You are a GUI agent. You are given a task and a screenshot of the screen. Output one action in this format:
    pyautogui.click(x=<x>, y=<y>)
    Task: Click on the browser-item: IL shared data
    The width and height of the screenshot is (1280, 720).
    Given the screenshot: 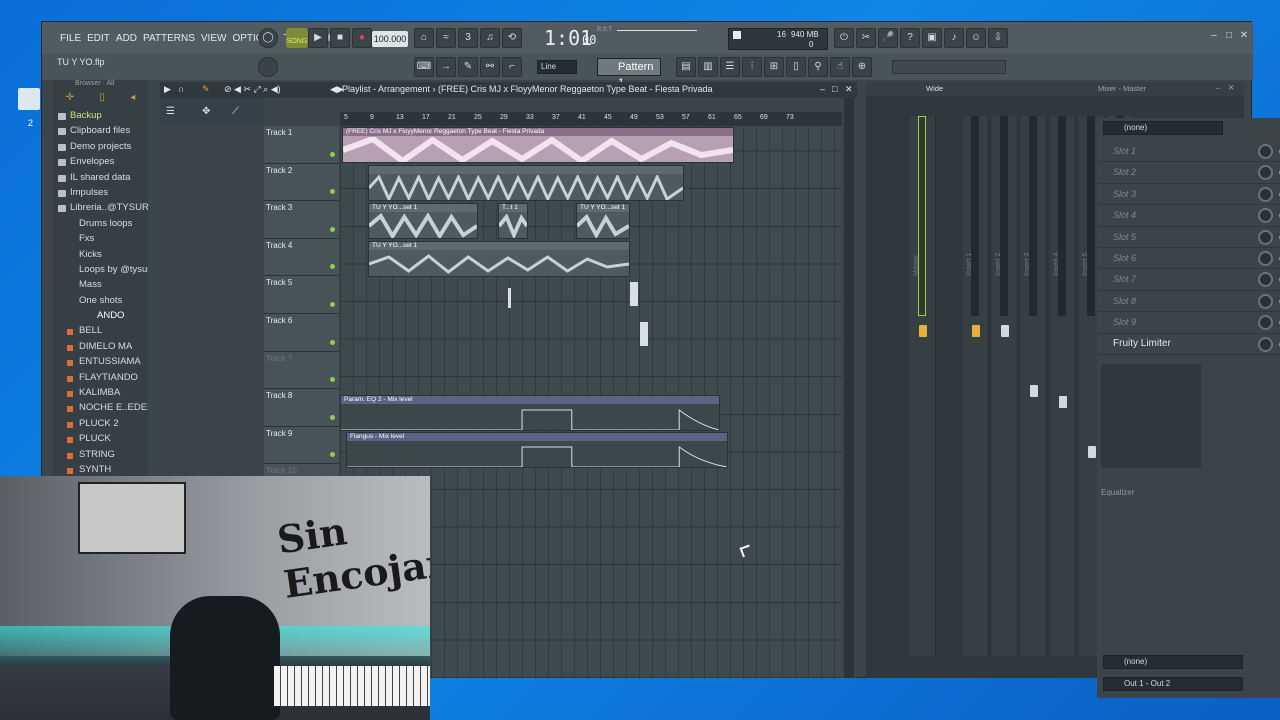 What is the action you would take?
    pyautogui.click(x=100, y=179)
    